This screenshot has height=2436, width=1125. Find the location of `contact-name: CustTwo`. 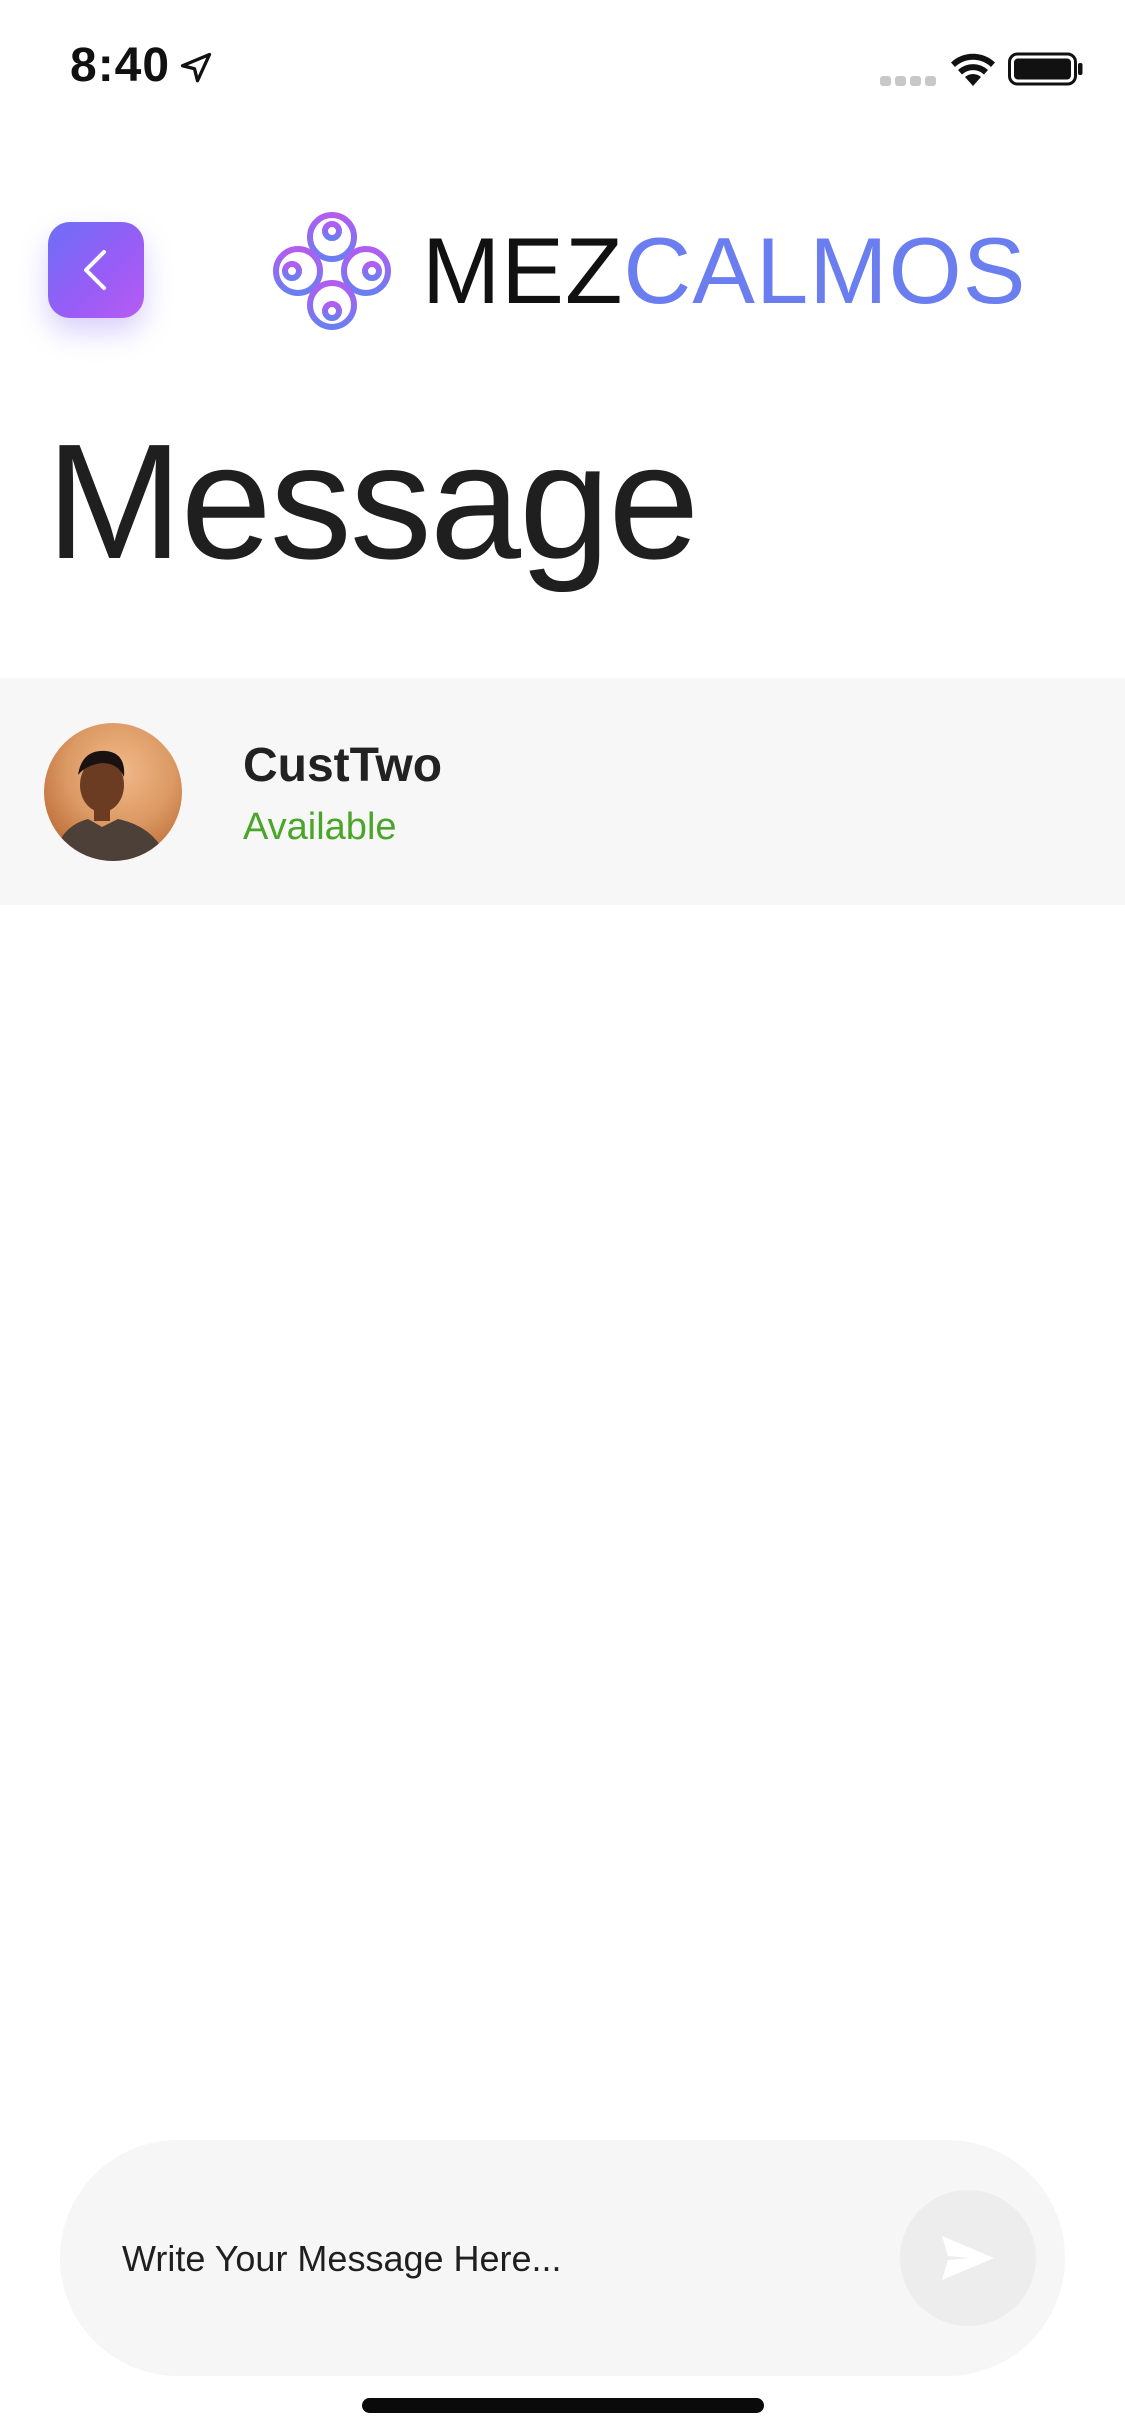

contact-name: CustTwo is located at coordinates (343, 765).